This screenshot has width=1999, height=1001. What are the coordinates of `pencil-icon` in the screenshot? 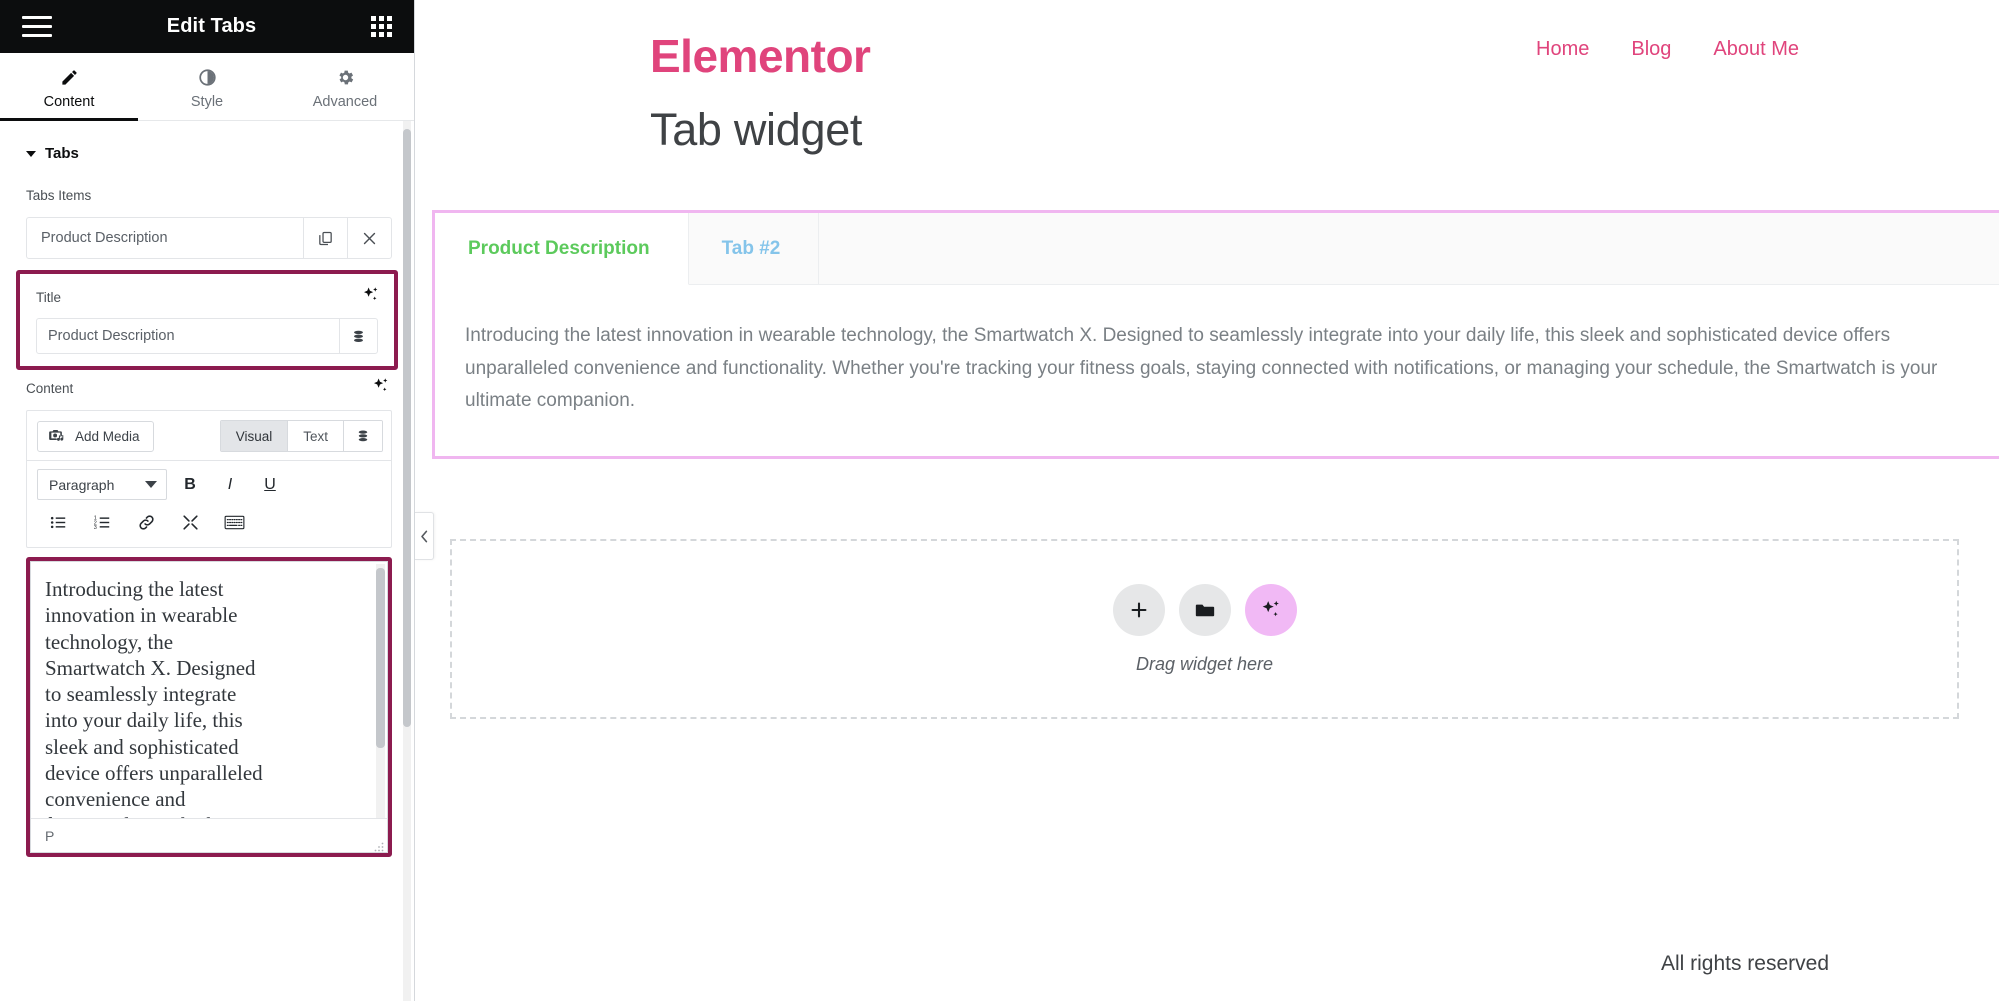 It's located at (69, 77).